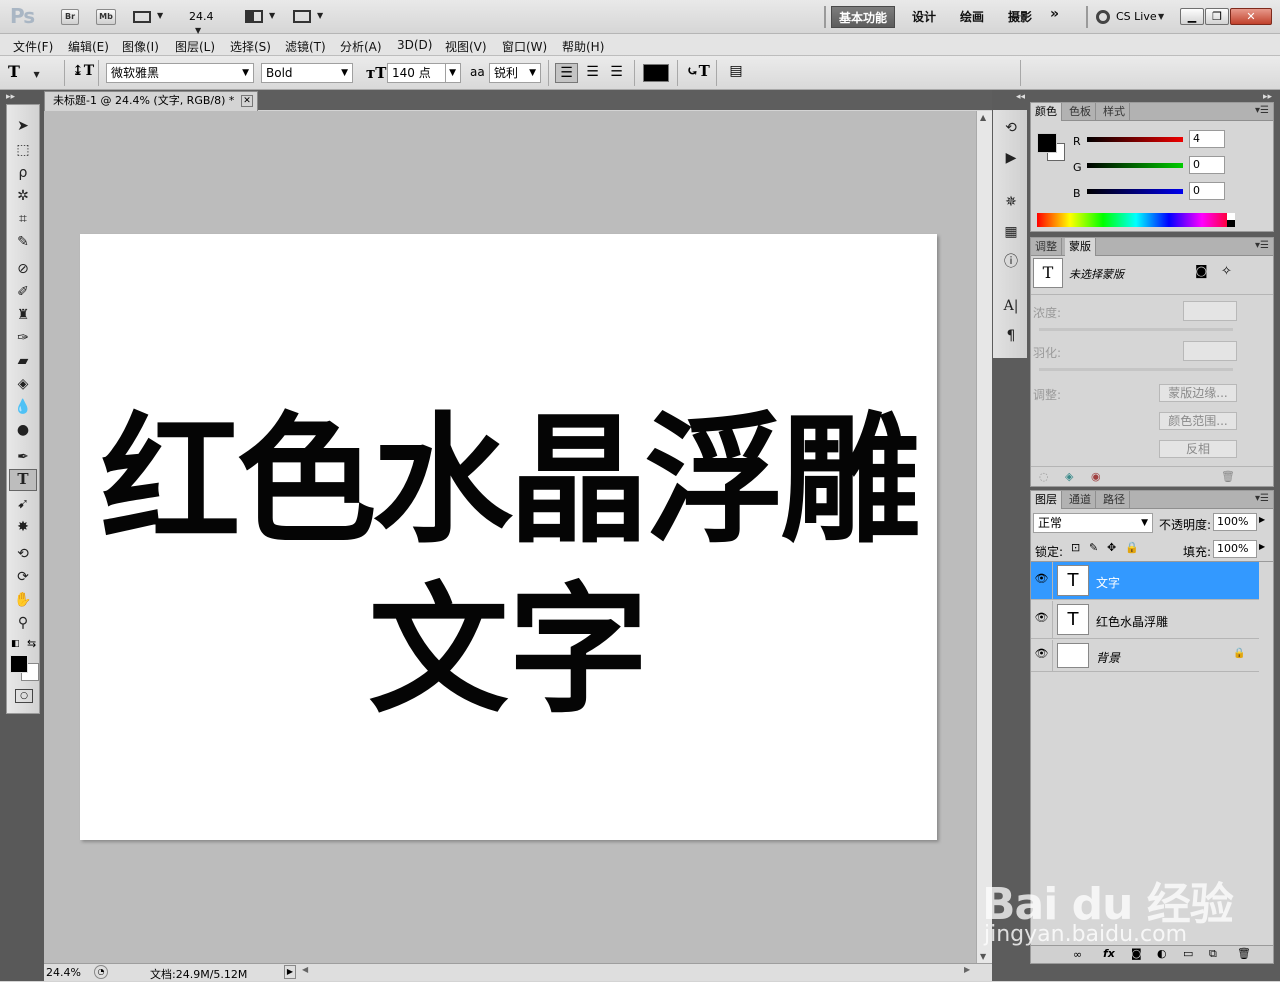 This screenshot has height=982, width=1280. I want to click on menu-window: 窗口(W), so click(524, 46).